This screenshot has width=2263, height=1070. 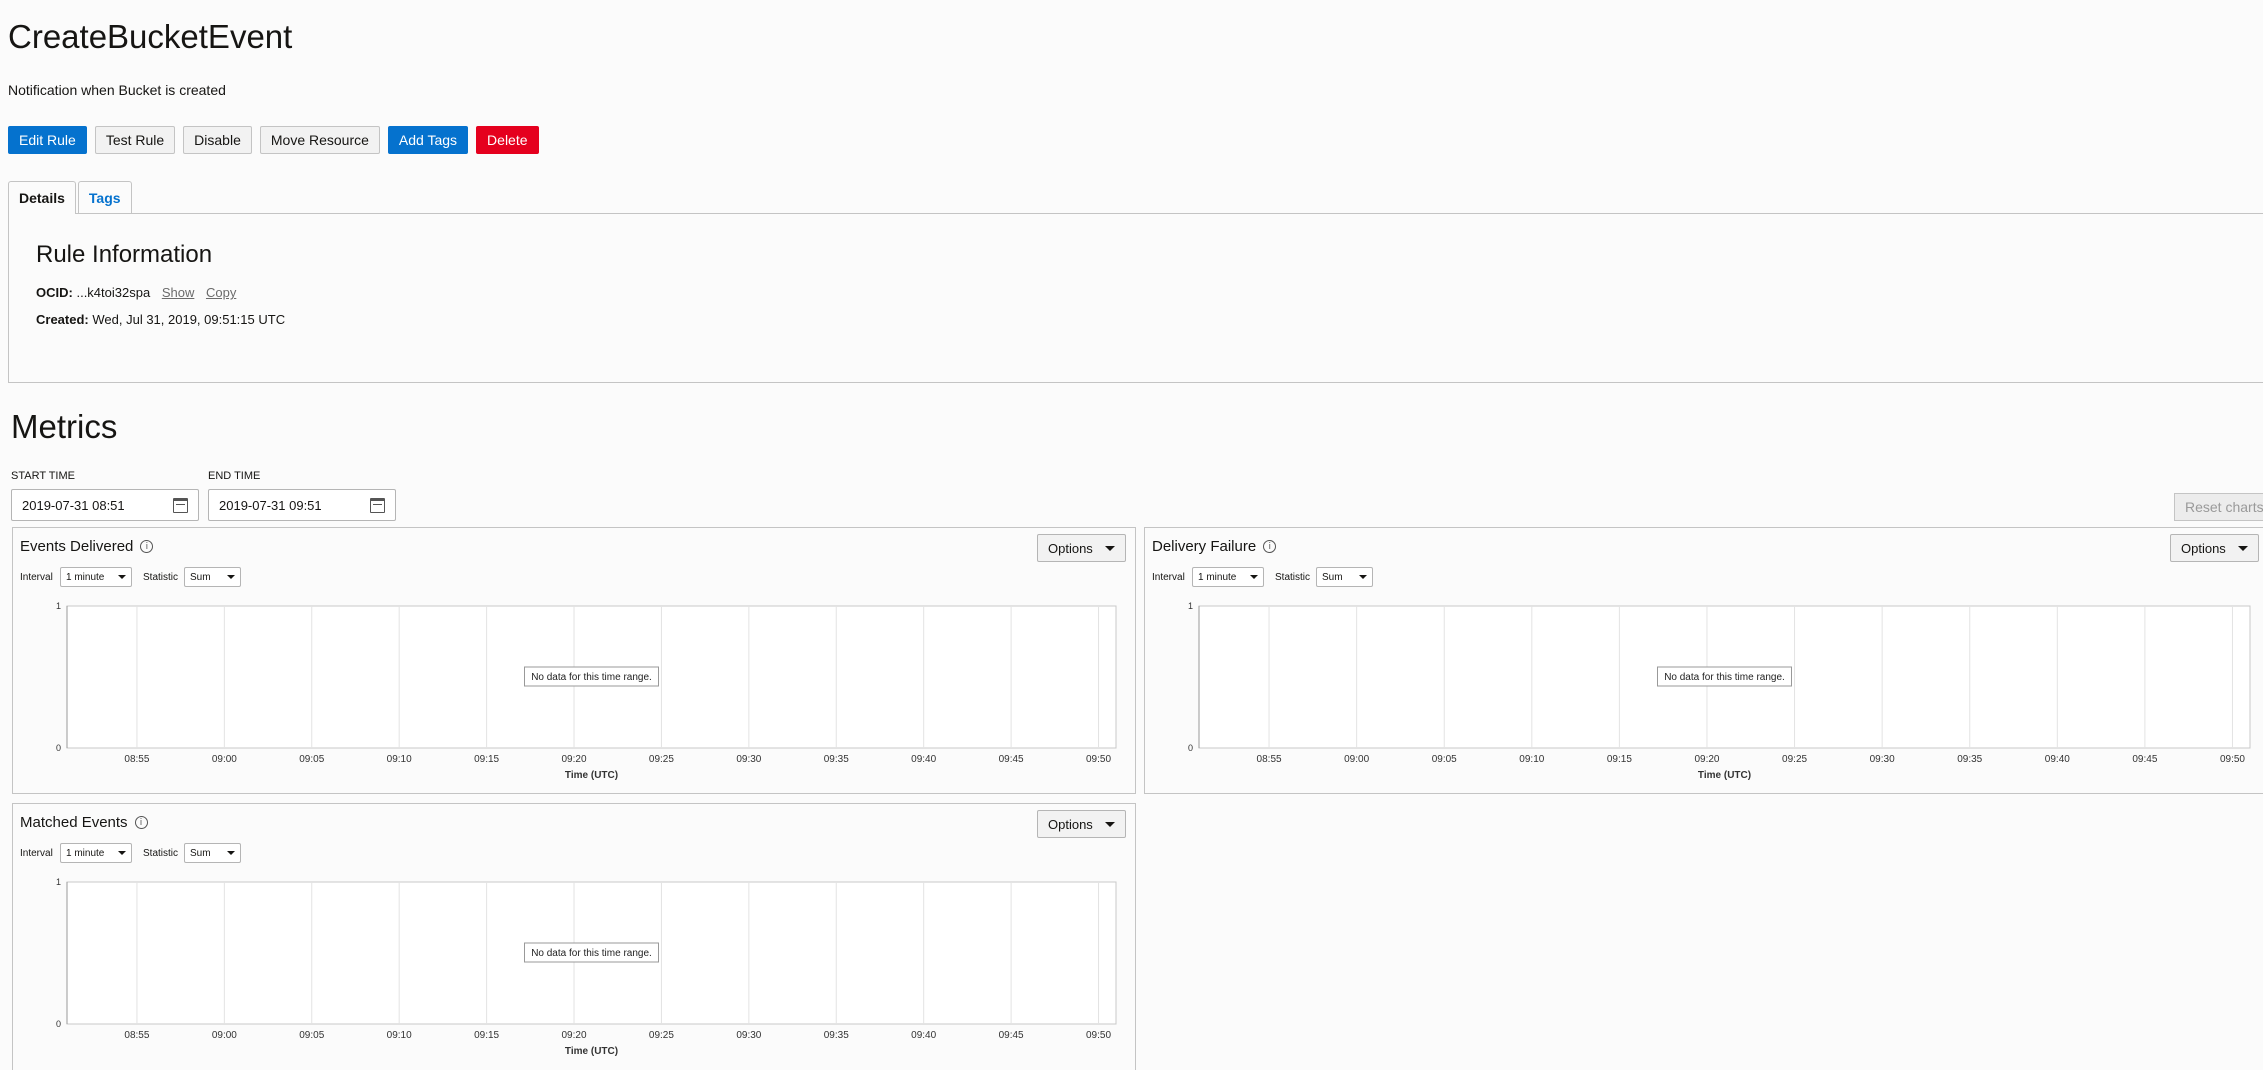 What do you see at coordinates (221, 292) in the screenshot?
I see `ocid-copy-link: Copy` at bounding box center [221, 292].